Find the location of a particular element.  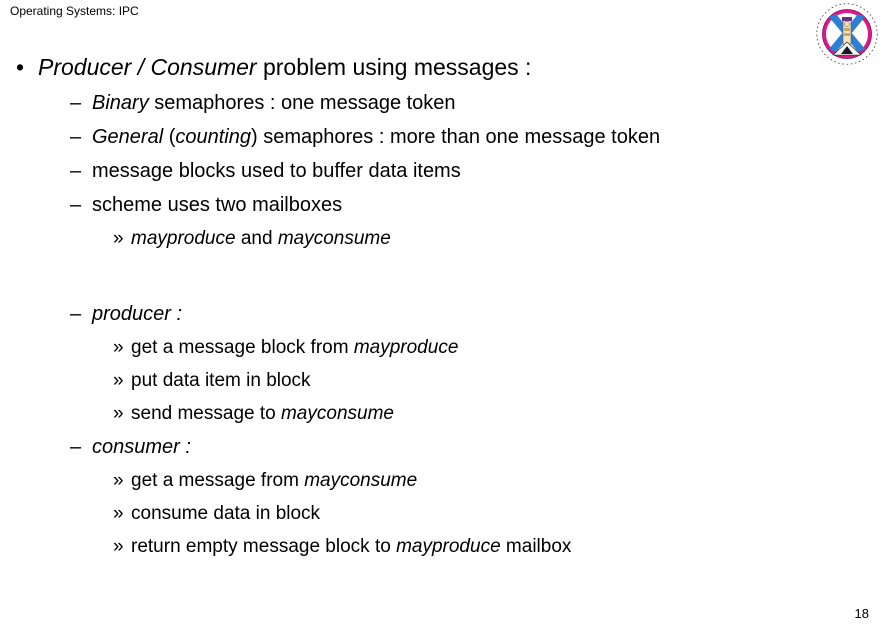

consumer-heading: consumer : is located at coordinates (141, 447).